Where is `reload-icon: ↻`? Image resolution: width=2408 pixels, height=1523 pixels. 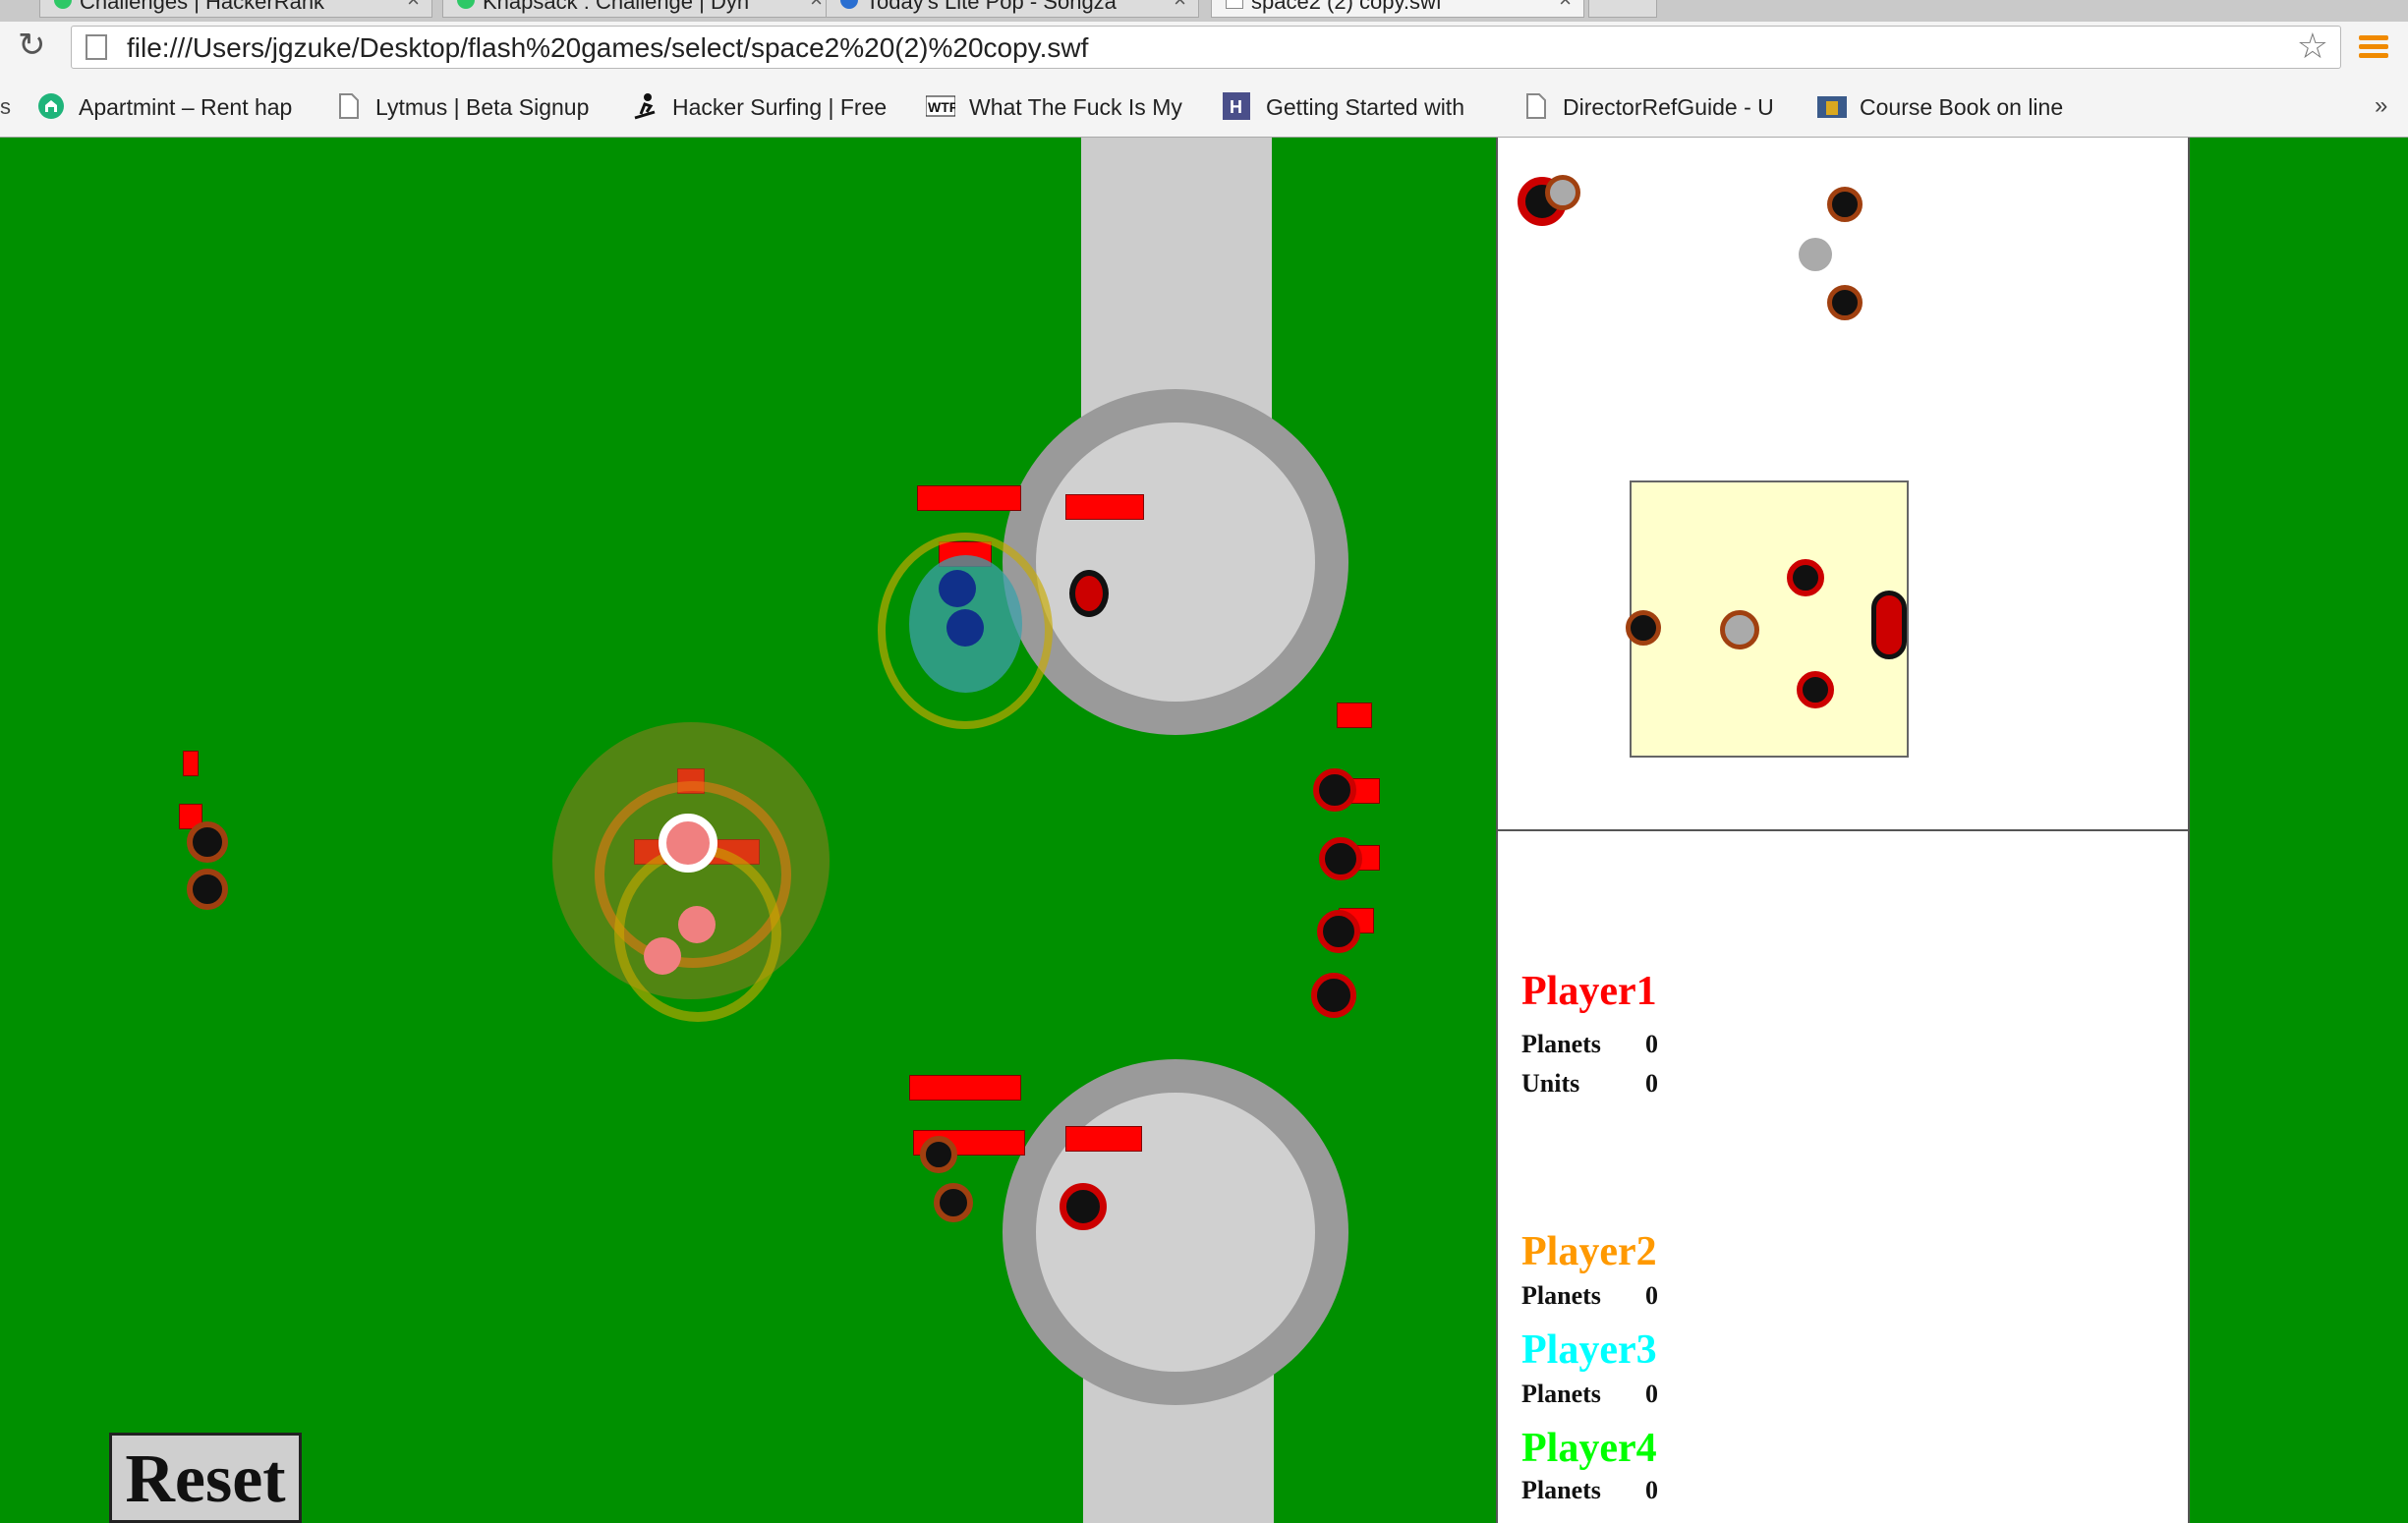
reload-icon: ↻ is located at coordinates (32, 45).